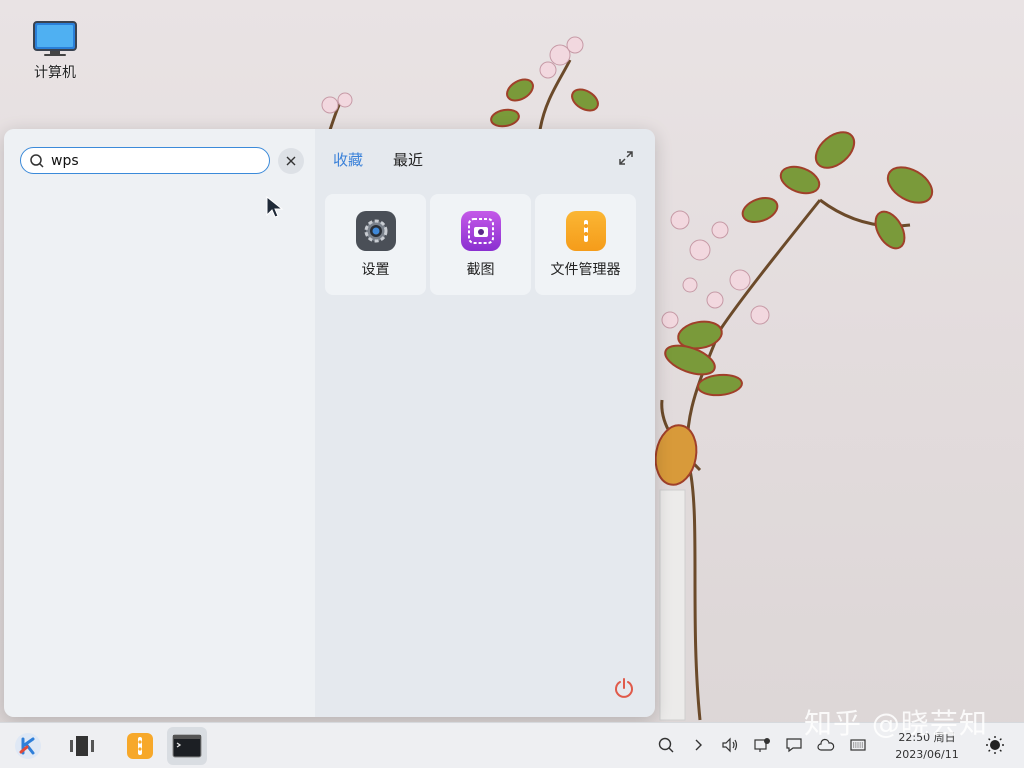  I want to click on theme-toggle-icon, so click(995, 745).